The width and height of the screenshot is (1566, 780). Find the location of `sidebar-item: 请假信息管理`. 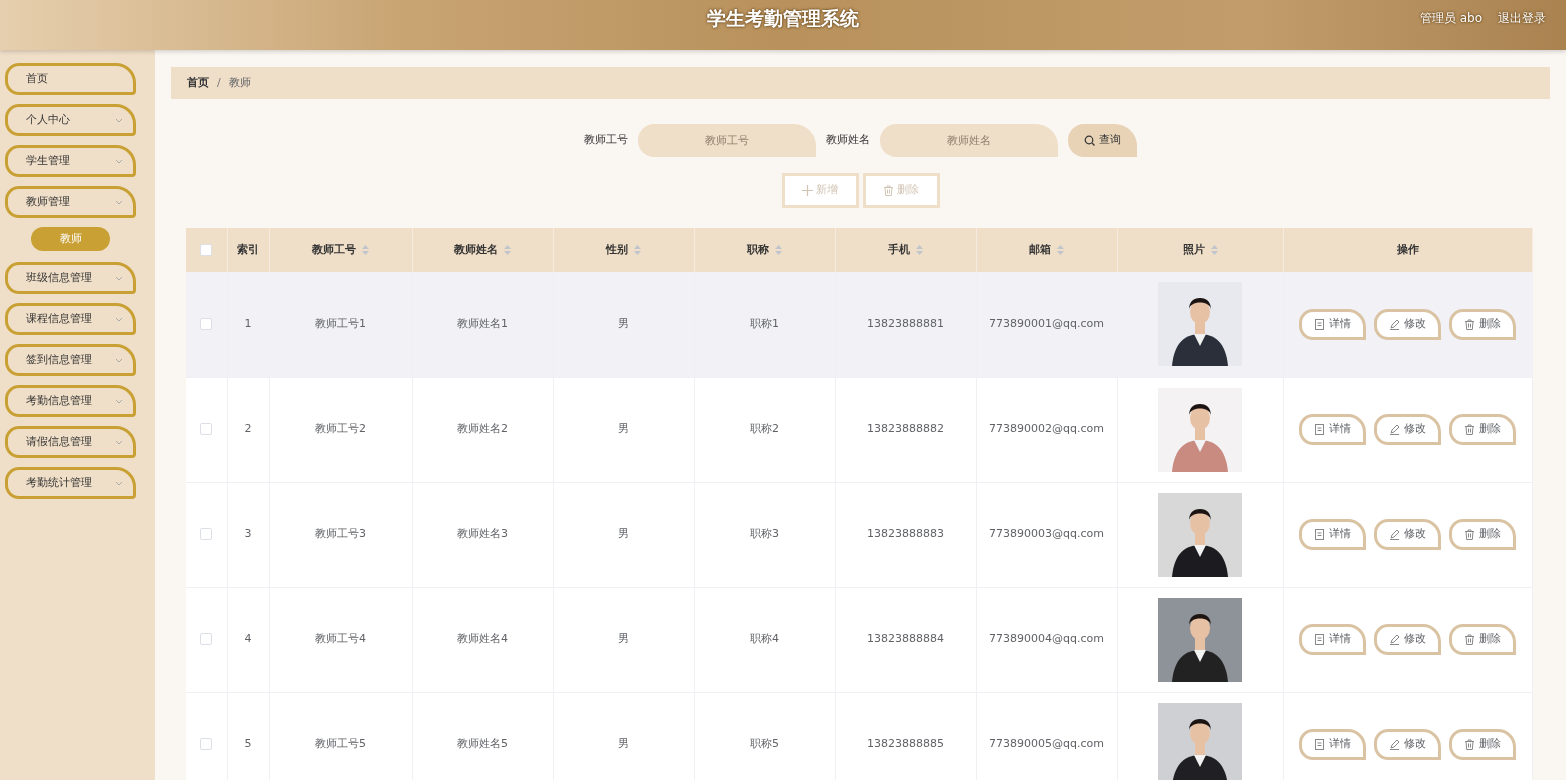

sidebar-item: 请假信息管理 is located at coordinates (70, 442).